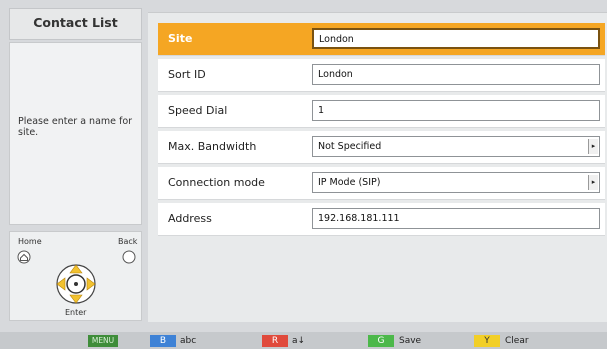 Image resolution: width=607 pixels, height=349 pixels. I want to click on connection-mode-label: Connection mode, so click(216, 182).